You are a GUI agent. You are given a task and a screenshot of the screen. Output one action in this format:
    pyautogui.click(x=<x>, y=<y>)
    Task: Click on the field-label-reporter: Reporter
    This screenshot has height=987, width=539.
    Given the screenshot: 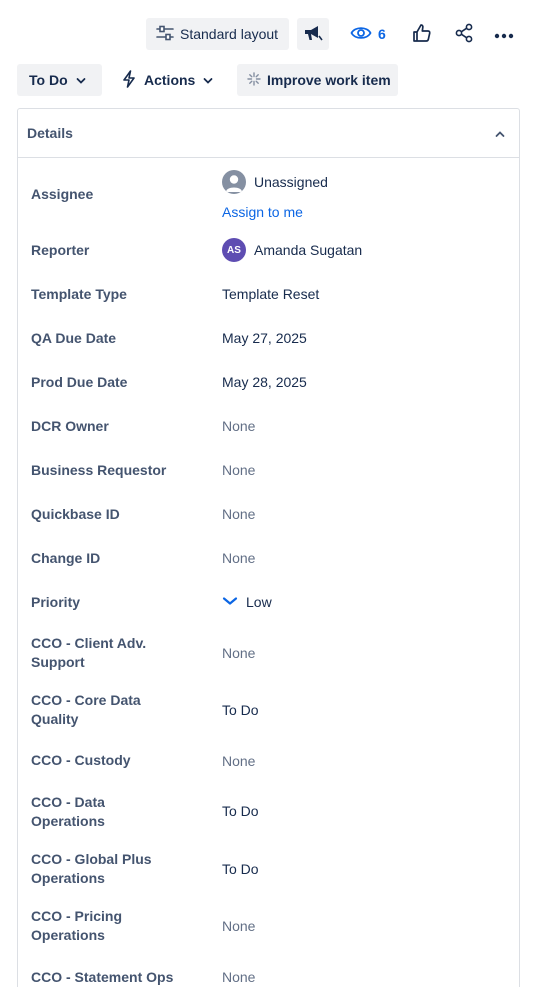 What is the action you would take?
    pyautogui.click(x=60, y=250)
    